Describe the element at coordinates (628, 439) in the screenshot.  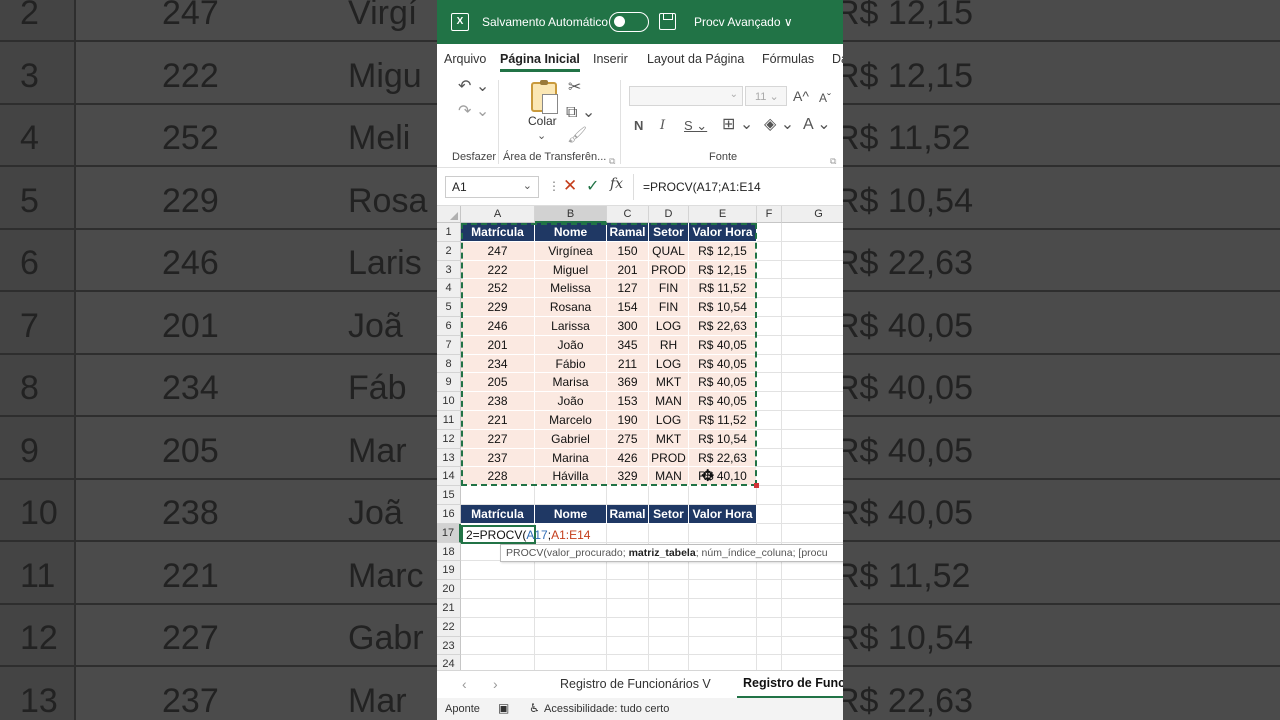
I see `data-cell: 275` at that location.